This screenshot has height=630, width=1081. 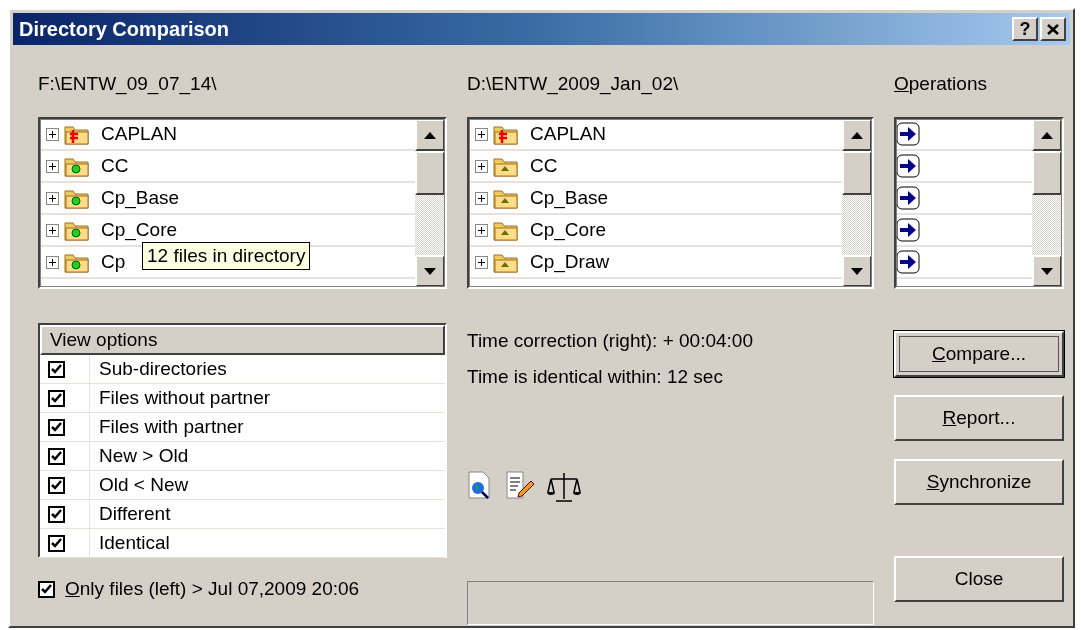 I want to click on document-globe-icon, so click(x=480, y=485).